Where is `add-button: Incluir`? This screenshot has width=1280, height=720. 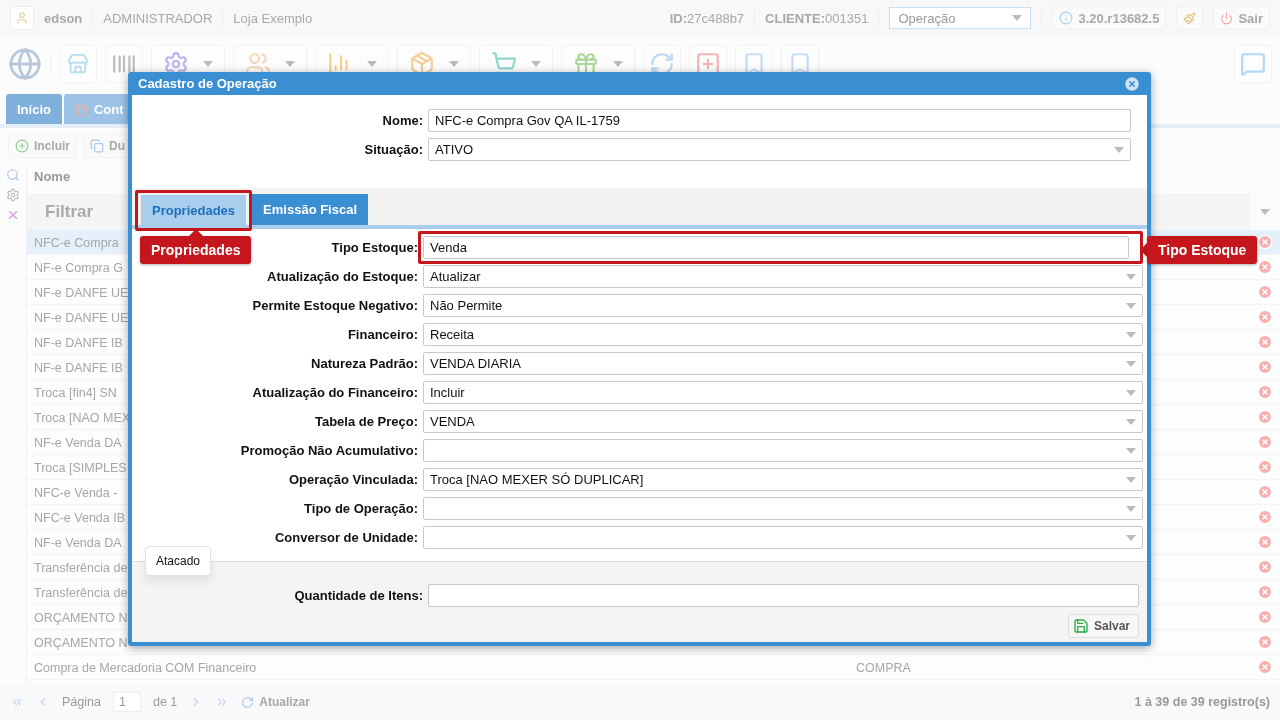 add-button: Incluir is located at coordinates (42, 146).